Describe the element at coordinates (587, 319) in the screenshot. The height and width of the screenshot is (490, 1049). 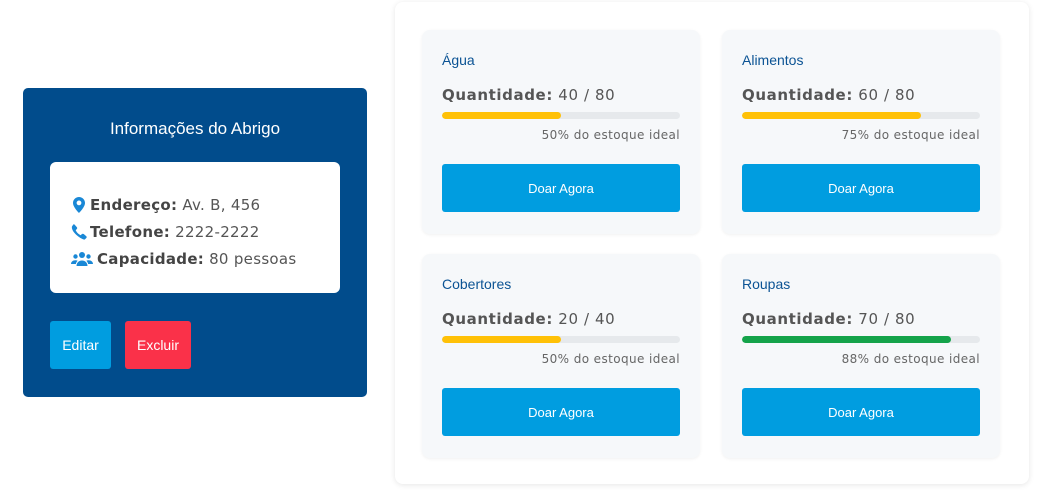
I see `quantity-value: 20 / 40` at that location.